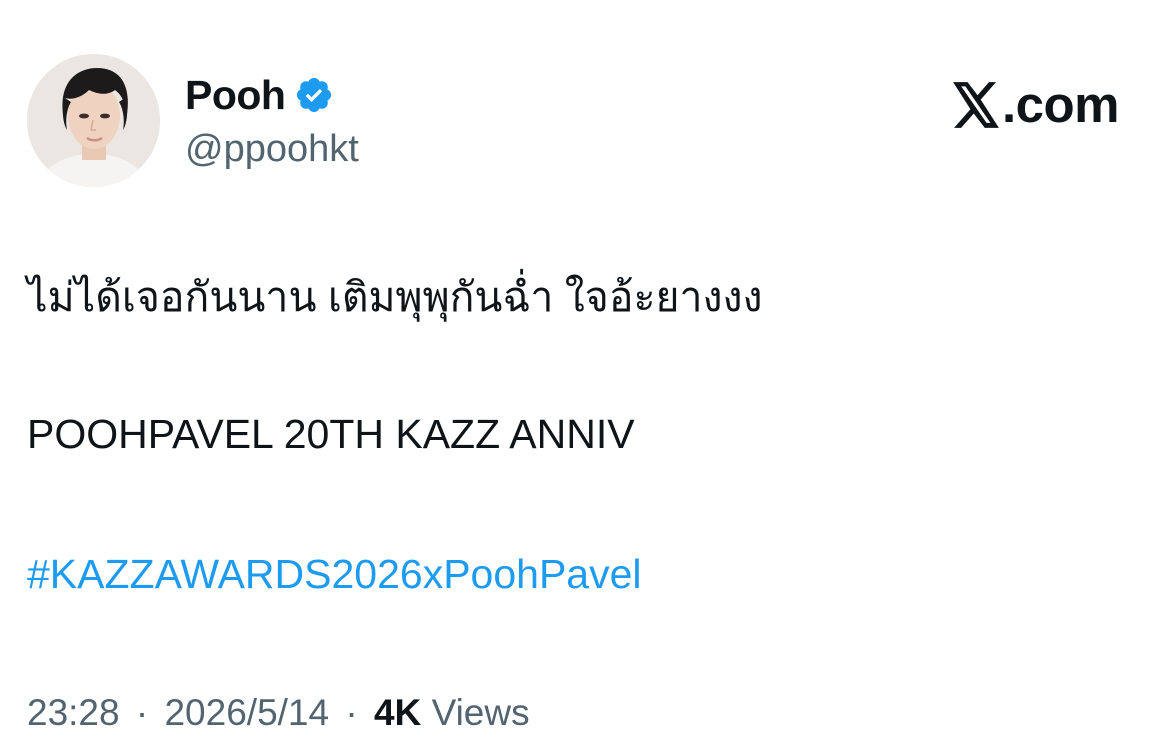 This screenshot has height=749, width=1170. I want to click on brand-text: .com, so click(1060, 104).